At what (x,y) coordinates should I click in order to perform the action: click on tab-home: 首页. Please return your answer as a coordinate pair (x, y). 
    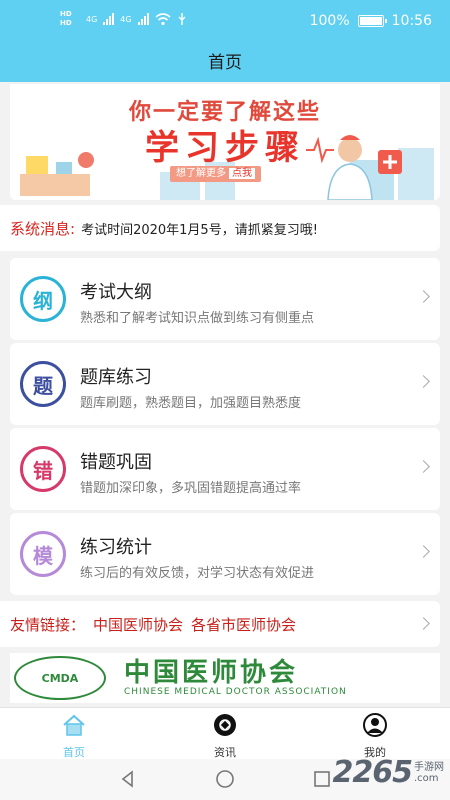
    Looking at the image, I should click on (74, 736).